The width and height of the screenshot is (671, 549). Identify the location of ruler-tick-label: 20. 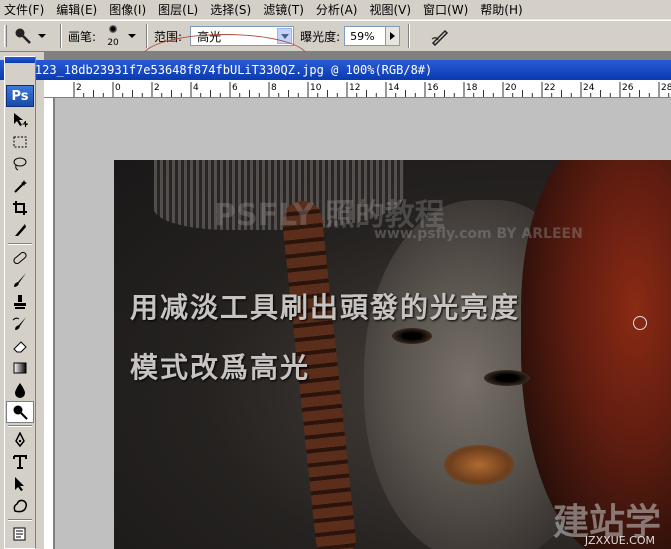
(511, 88).